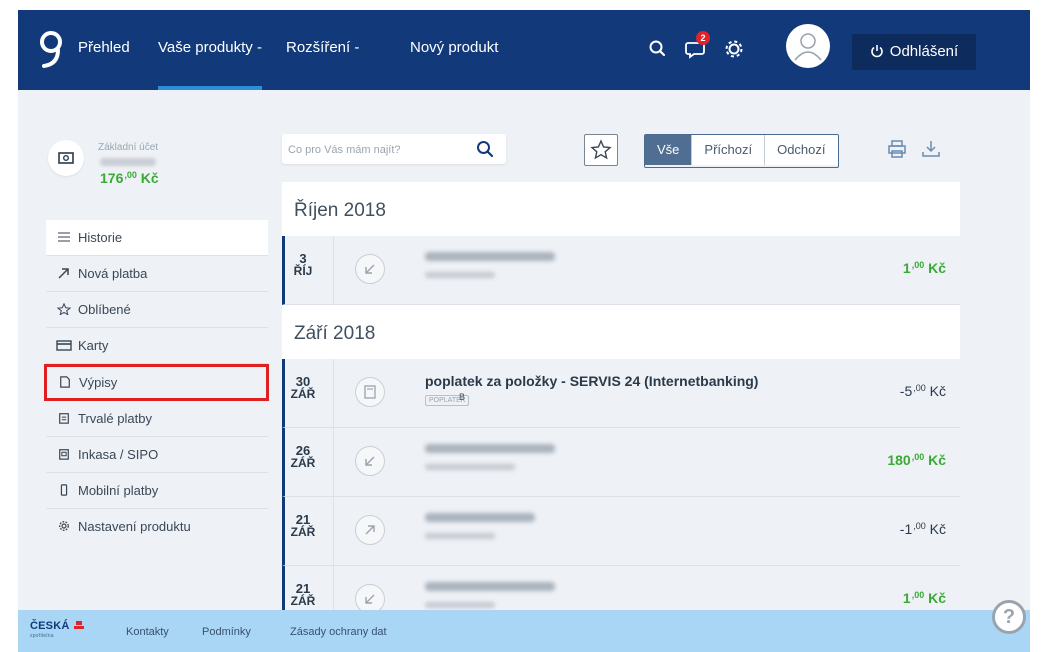 The width and height of the screenshot is (1050, 652). What do you see at coordinates (128, 162) in the screenshot?
I see `account-number-blurred` at bounding box center [128, 162].